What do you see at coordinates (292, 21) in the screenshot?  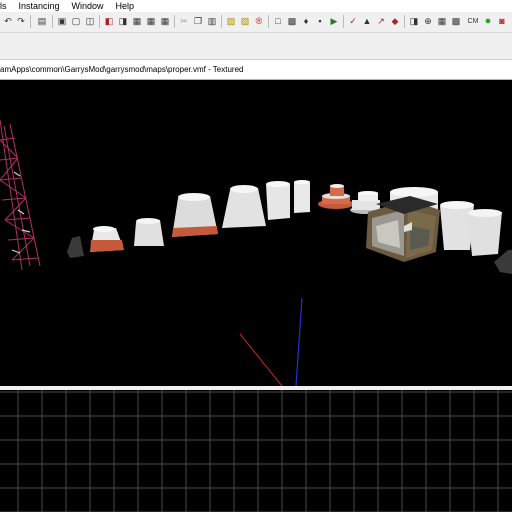 I see `entity-button: ▩` at bounding box center [292, 21].